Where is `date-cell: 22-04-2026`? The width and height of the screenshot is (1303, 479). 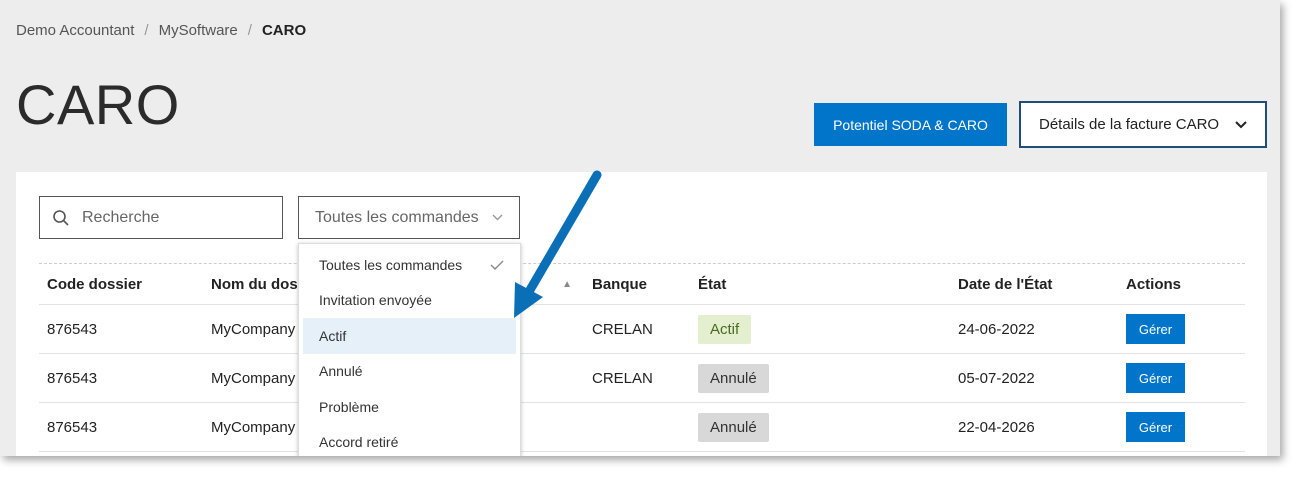
date-cell: 22-04-2026 is located at coordinates (1034, 427).